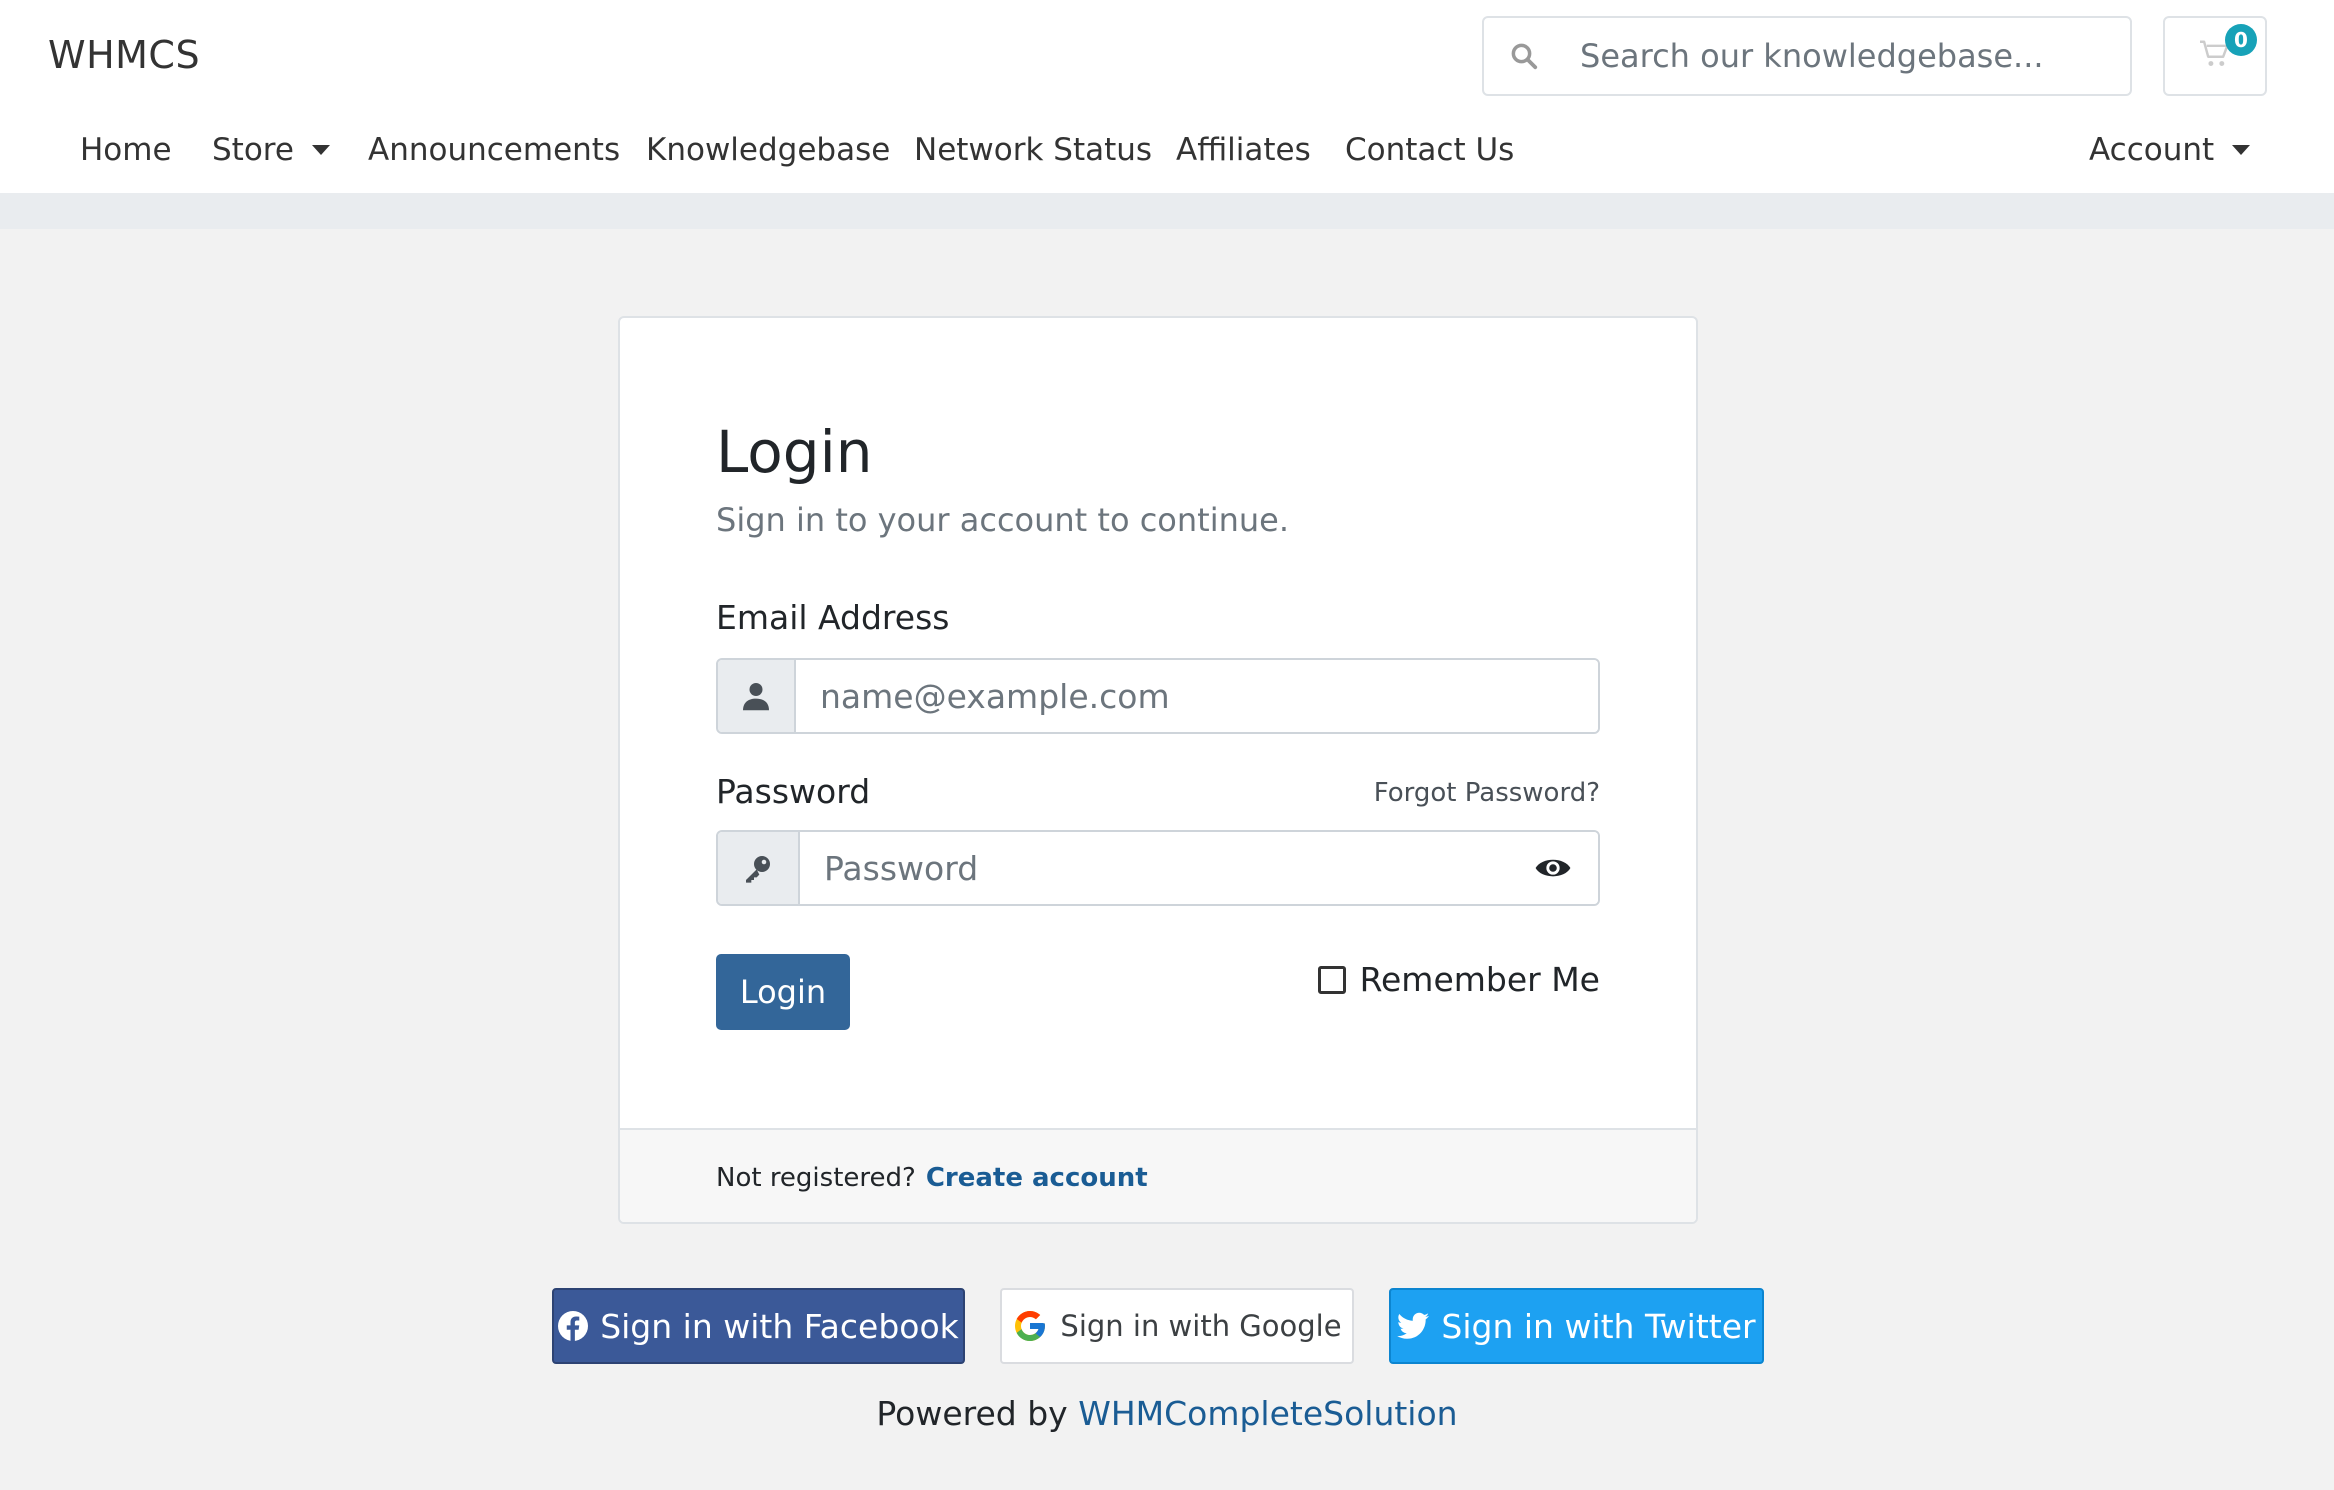 This screenshot has width=2334, height=1490. I want to click on nav-label: Affiliates, so click(1243, 150).